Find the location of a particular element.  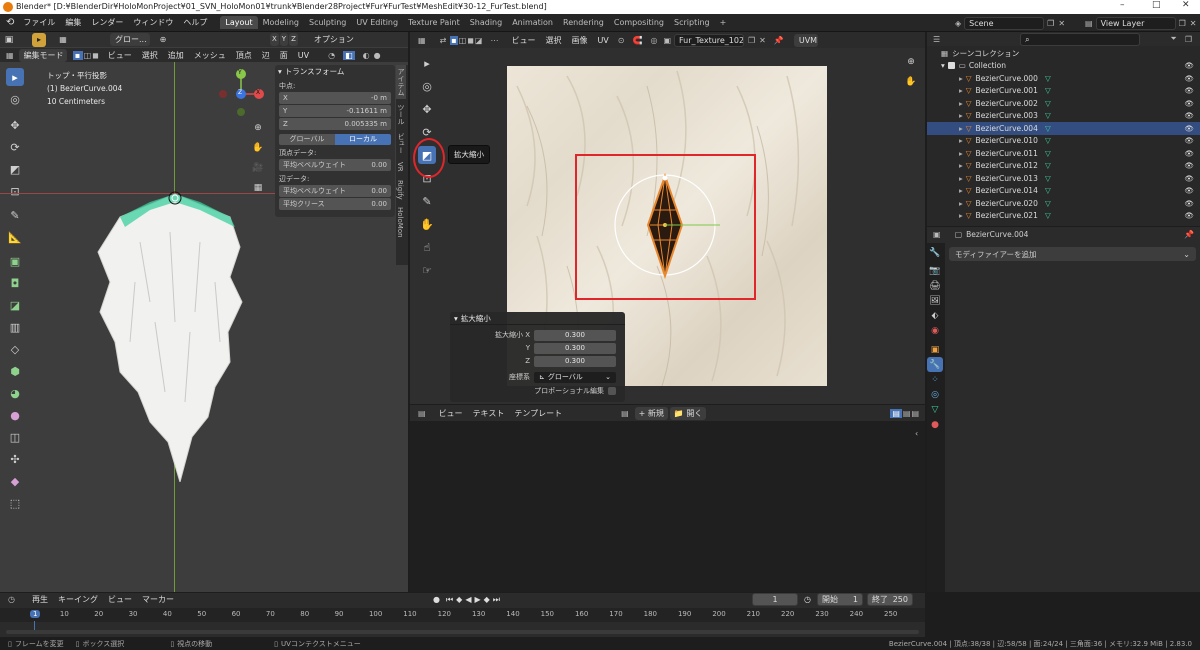

xray-icon: ◧ is located at coordinates (349, 55).